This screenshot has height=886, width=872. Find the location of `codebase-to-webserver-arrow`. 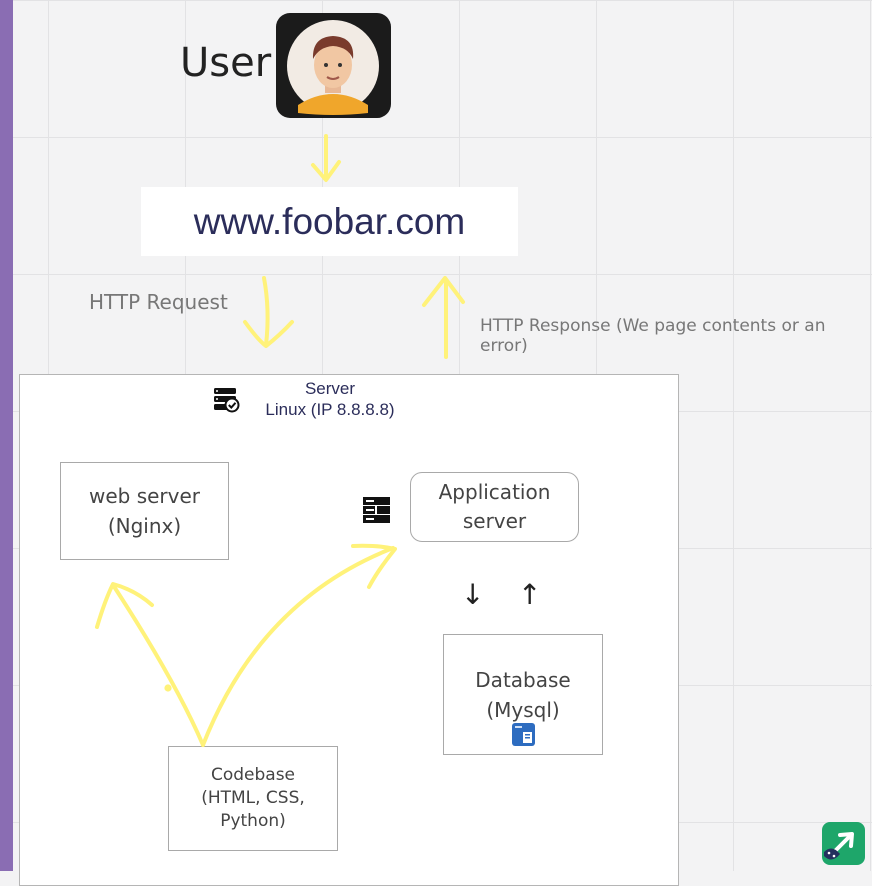

codebase-to-webserver-arrow is located at coordinates (158, 665).